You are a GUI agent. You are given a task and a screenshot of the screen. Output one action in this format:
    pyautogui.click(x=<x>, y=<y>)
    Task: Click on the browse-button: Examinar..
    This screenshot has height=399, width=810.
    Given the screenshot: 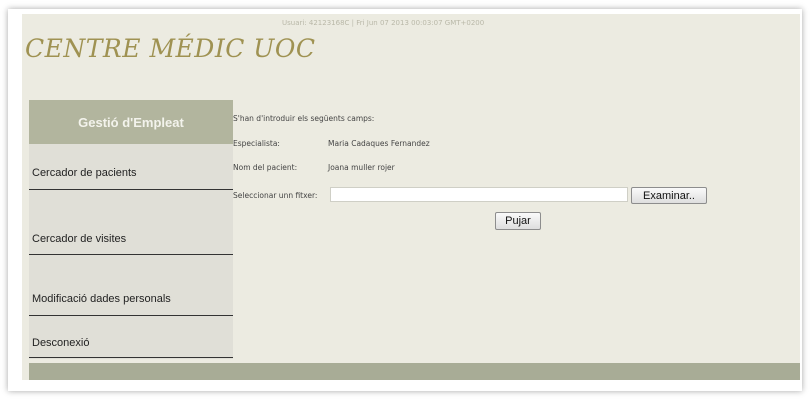 What is the action you would take?
    pyautogui.click(x=669, y=195)
    